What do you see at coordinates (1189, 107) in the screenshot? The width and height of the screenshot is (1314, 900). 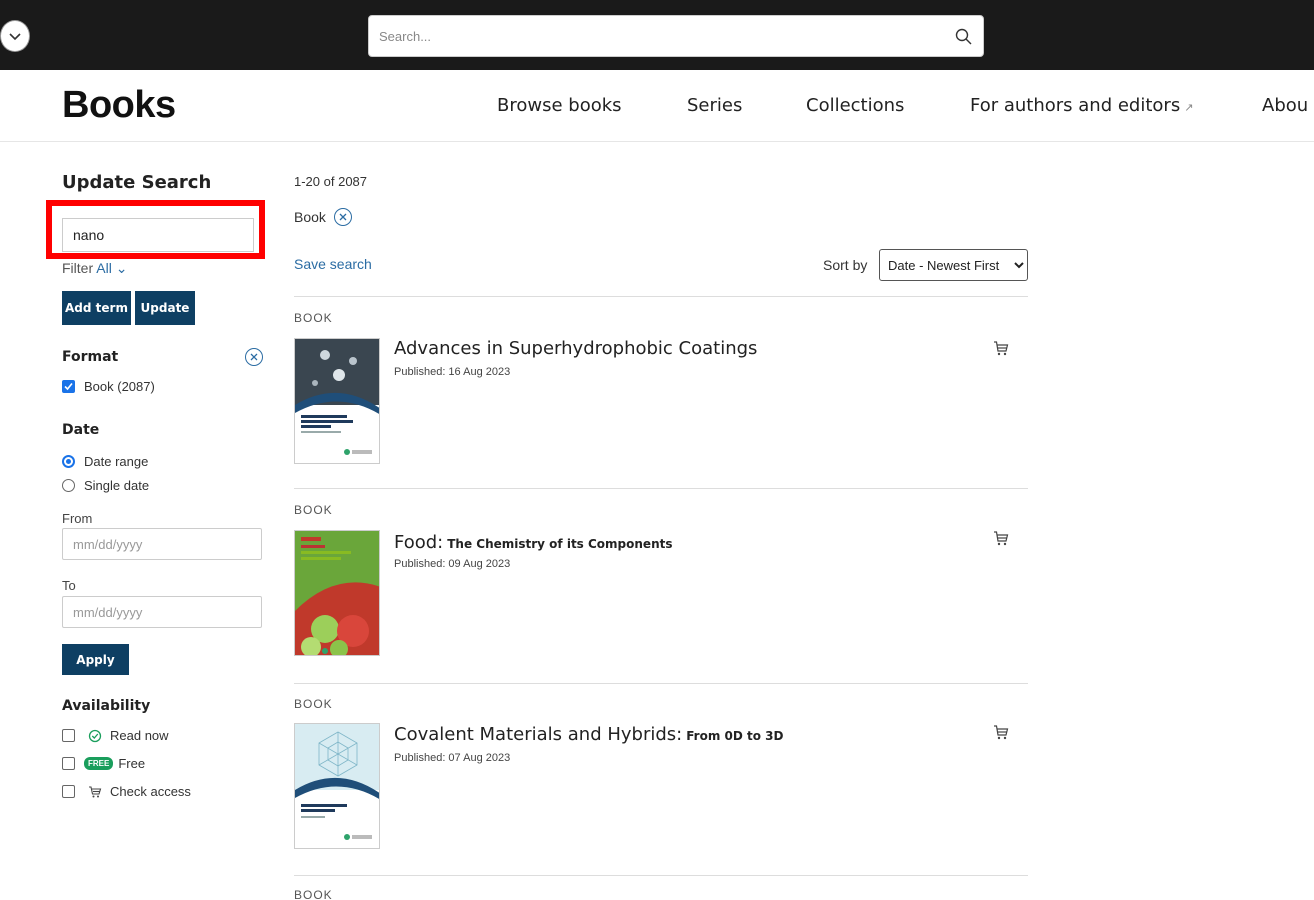 I see `external-link-icon: ↗` at bounding box center [1189, 107].